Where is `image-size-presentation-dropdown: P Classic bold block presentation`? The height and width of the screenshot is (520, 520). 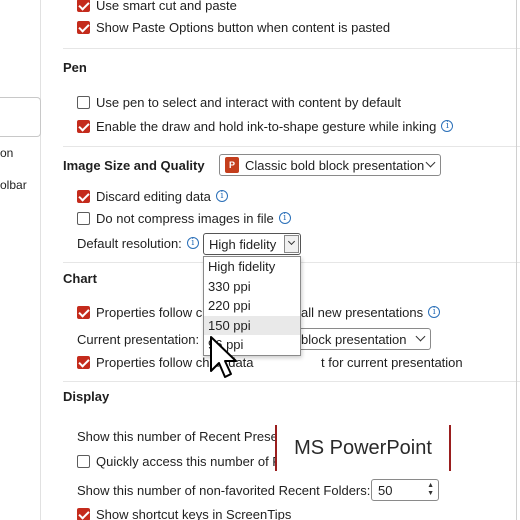
image-size-presentation-dropdown: P Classic bold block presentation is located at coordinates (330, 165).